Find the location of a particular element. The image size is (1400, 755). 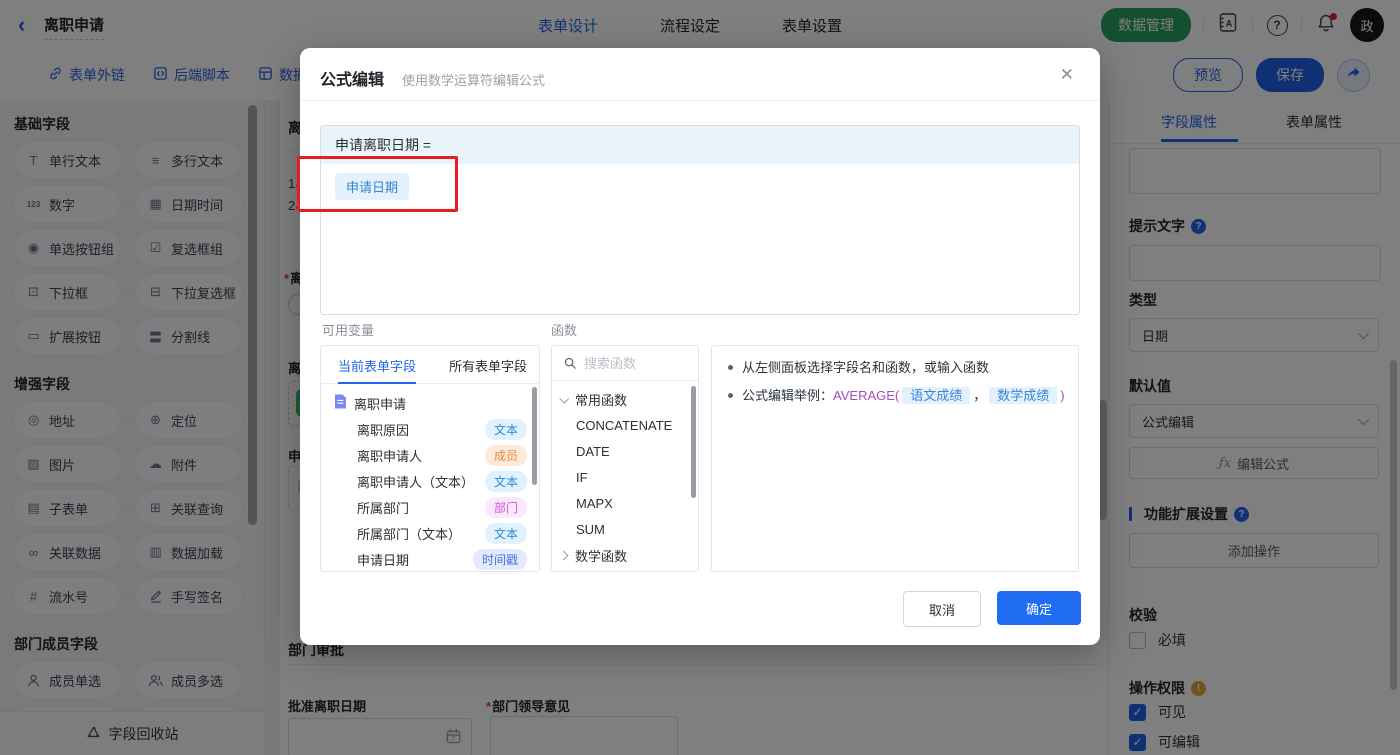

function-item: CONCATENATE is located at coordinates (625, 425).